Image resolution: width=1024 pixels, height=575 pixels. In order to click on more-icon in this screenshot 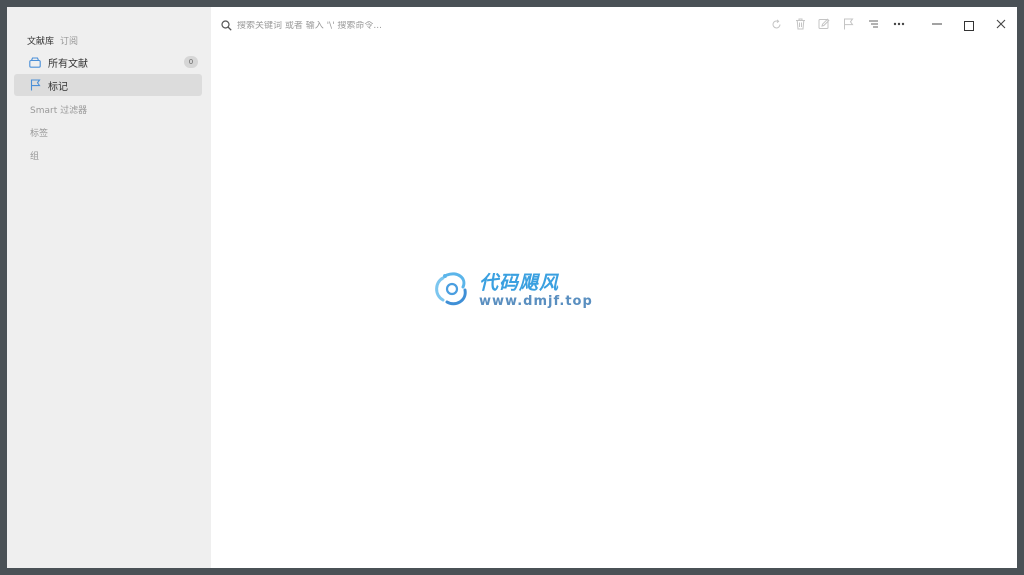, I will do `click(899, 24)`.